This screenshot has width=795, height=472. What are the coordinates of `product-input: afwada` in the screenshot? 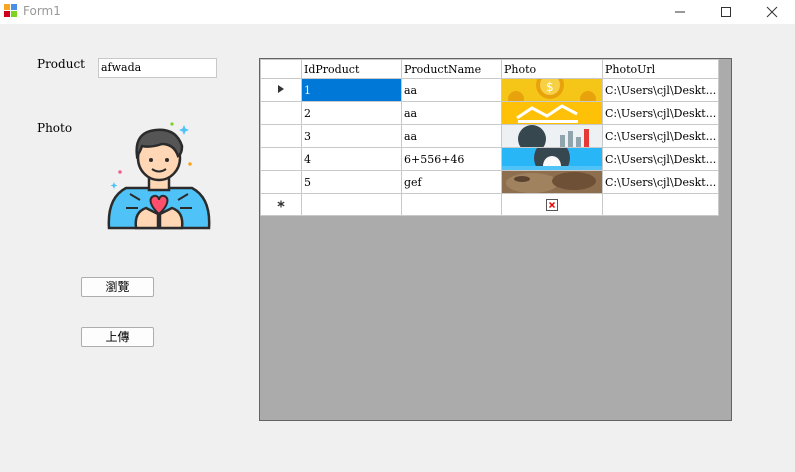 It's located at (157, 68).